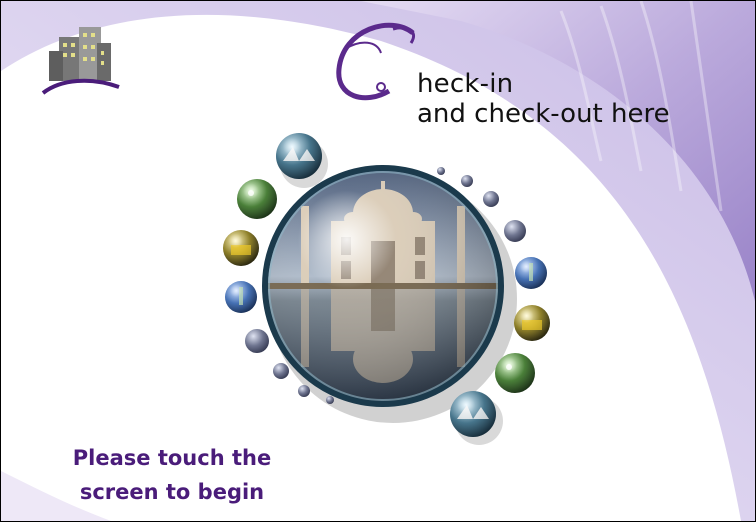 Image resolution: width=756 pixels, height=522 pixels. Describe the element at coordinates (172, 492) in the screenshot. I see `touch-prompt-line-2: screen to begin` at that location.